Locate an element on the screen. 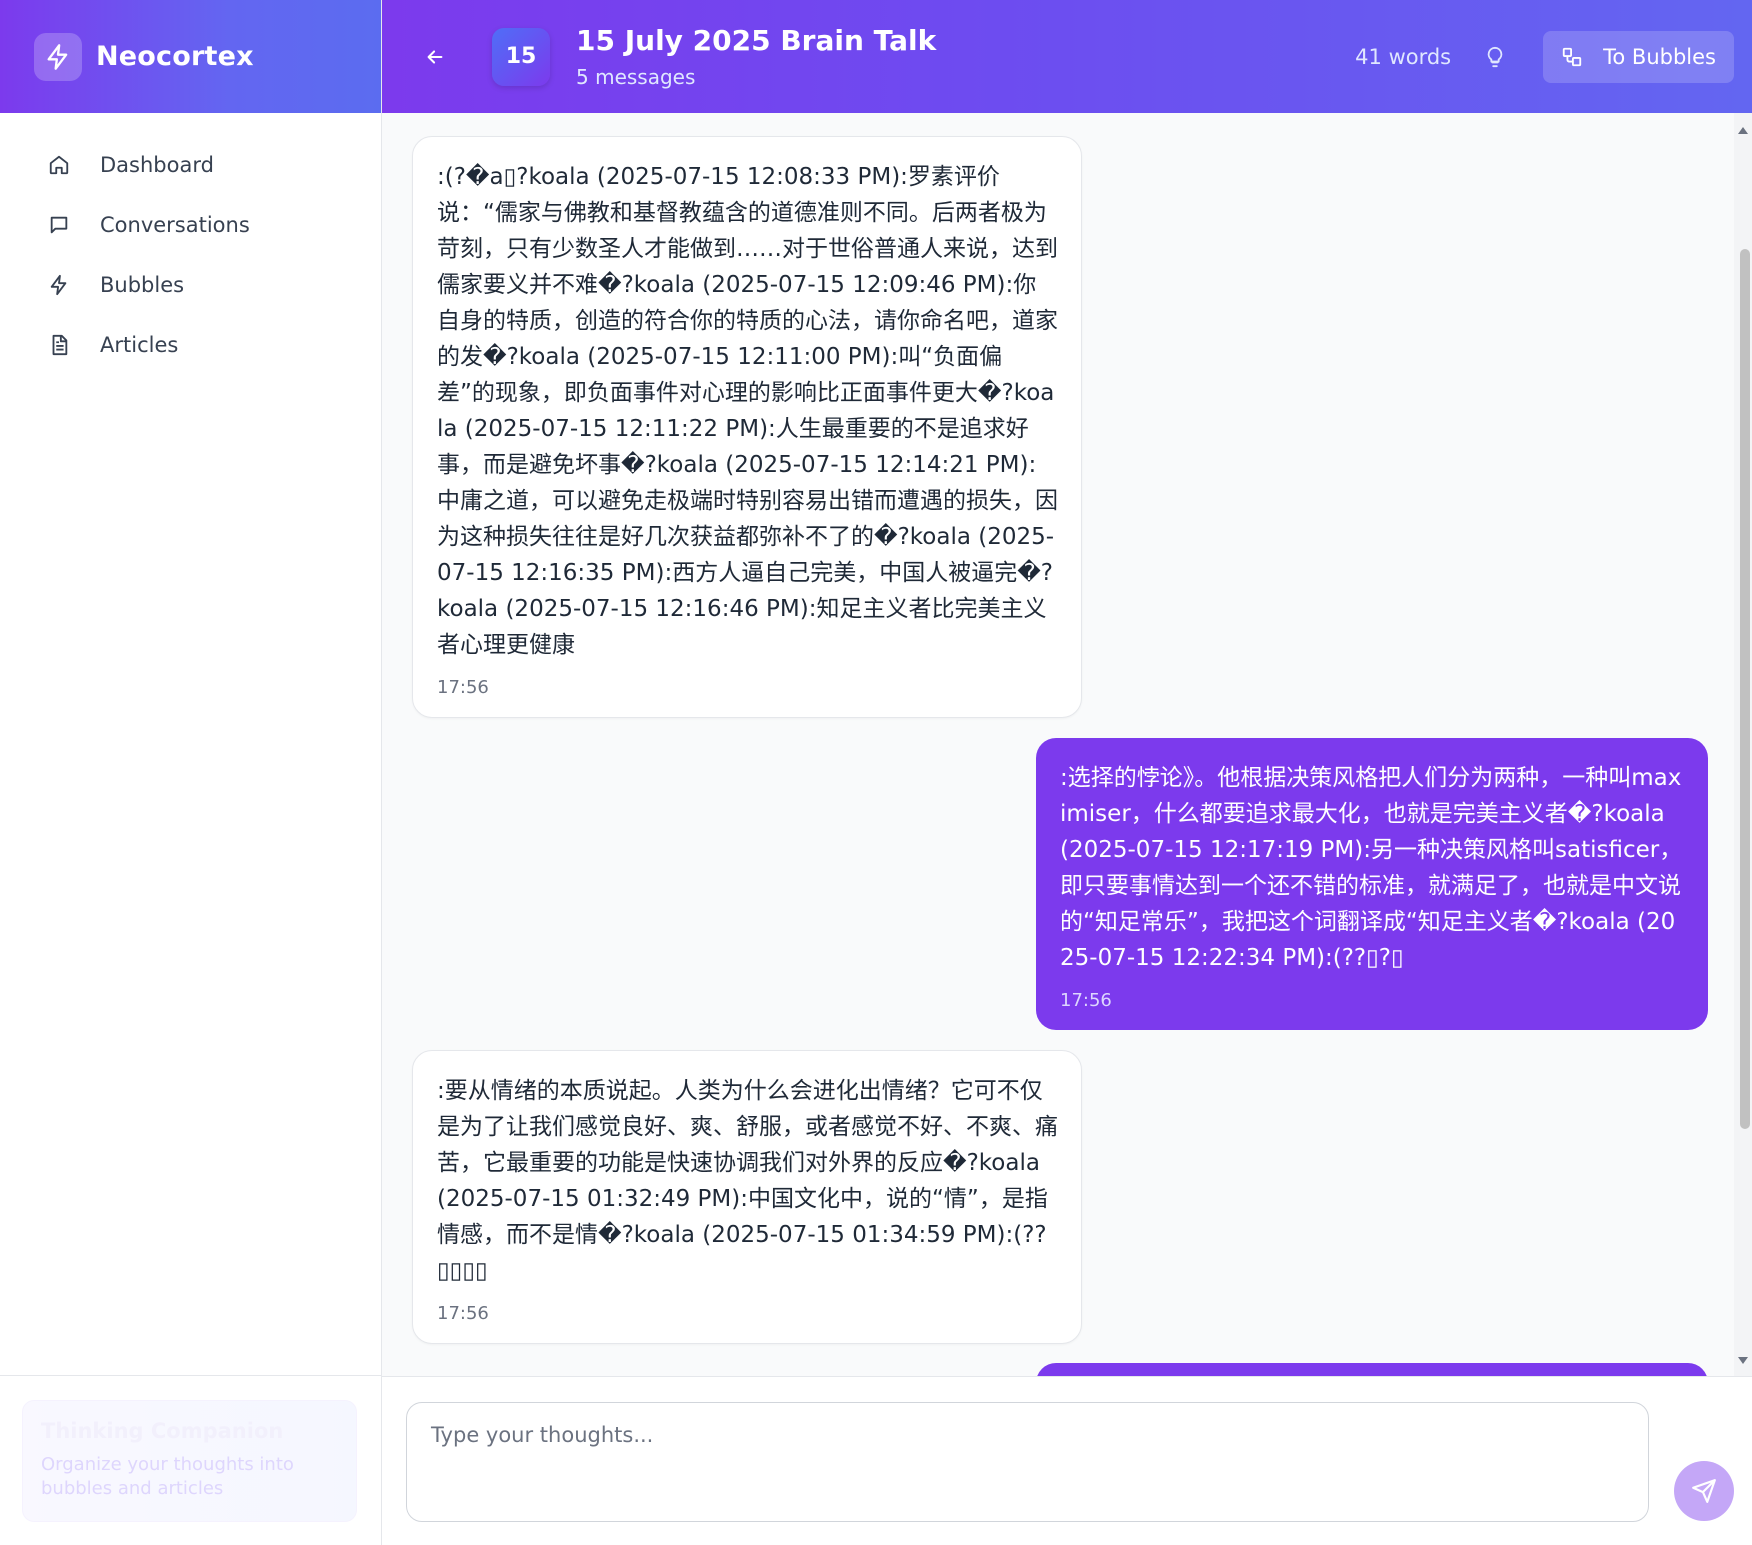  arrow-left-icon is located at coordinates (435, 56).